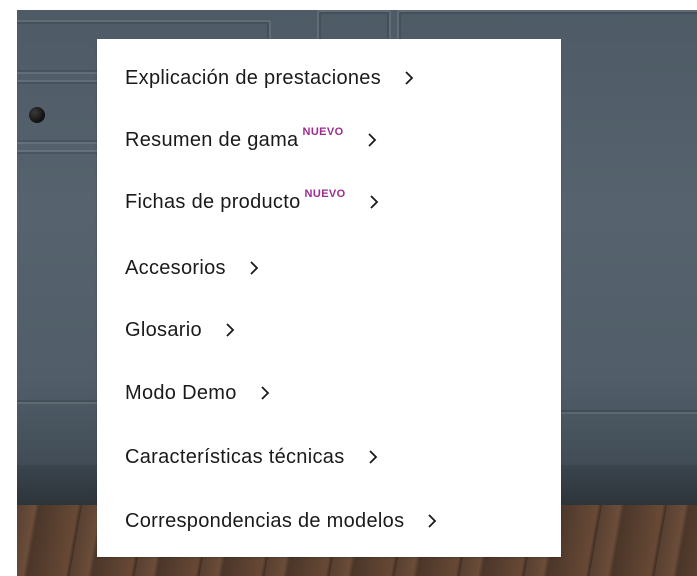 Image resolution: width=697 pixels, height=576 pixels. Describe the element at coordinates (175, 268) in the screenshot. I see `menu-item-label: Accesorios` at that location.